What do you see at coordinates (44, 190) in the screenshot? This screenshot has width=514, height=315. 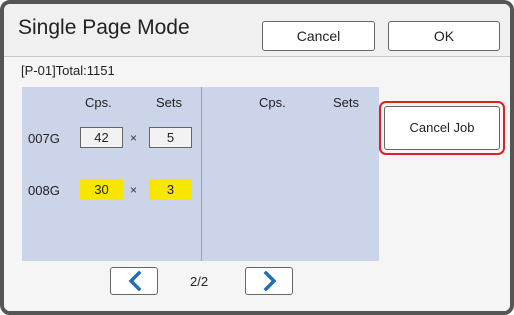 I see `row-label-008g: 008G` at bounding box center [44, 190].